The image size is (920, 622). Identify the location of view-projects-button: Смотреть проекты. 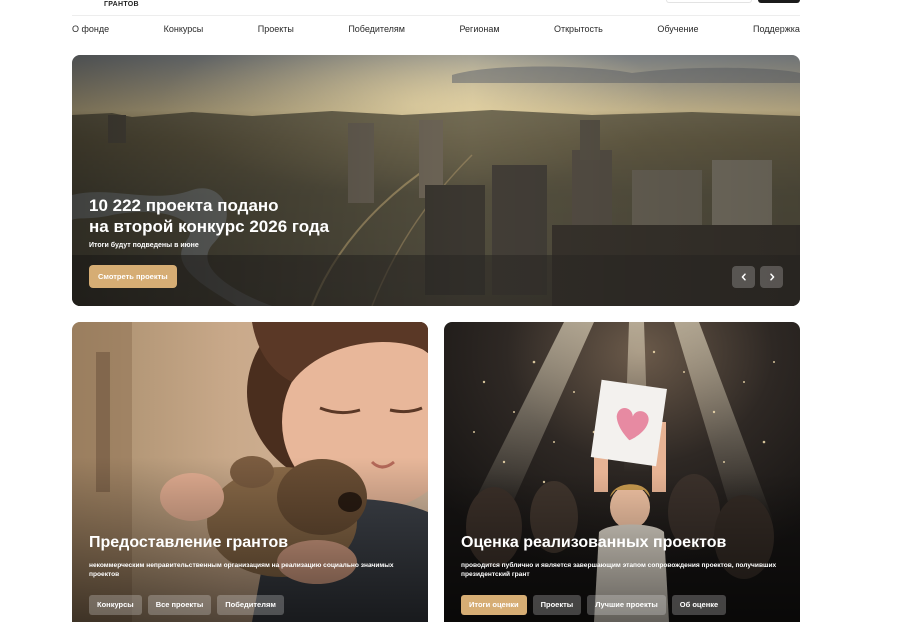
(133, 276).